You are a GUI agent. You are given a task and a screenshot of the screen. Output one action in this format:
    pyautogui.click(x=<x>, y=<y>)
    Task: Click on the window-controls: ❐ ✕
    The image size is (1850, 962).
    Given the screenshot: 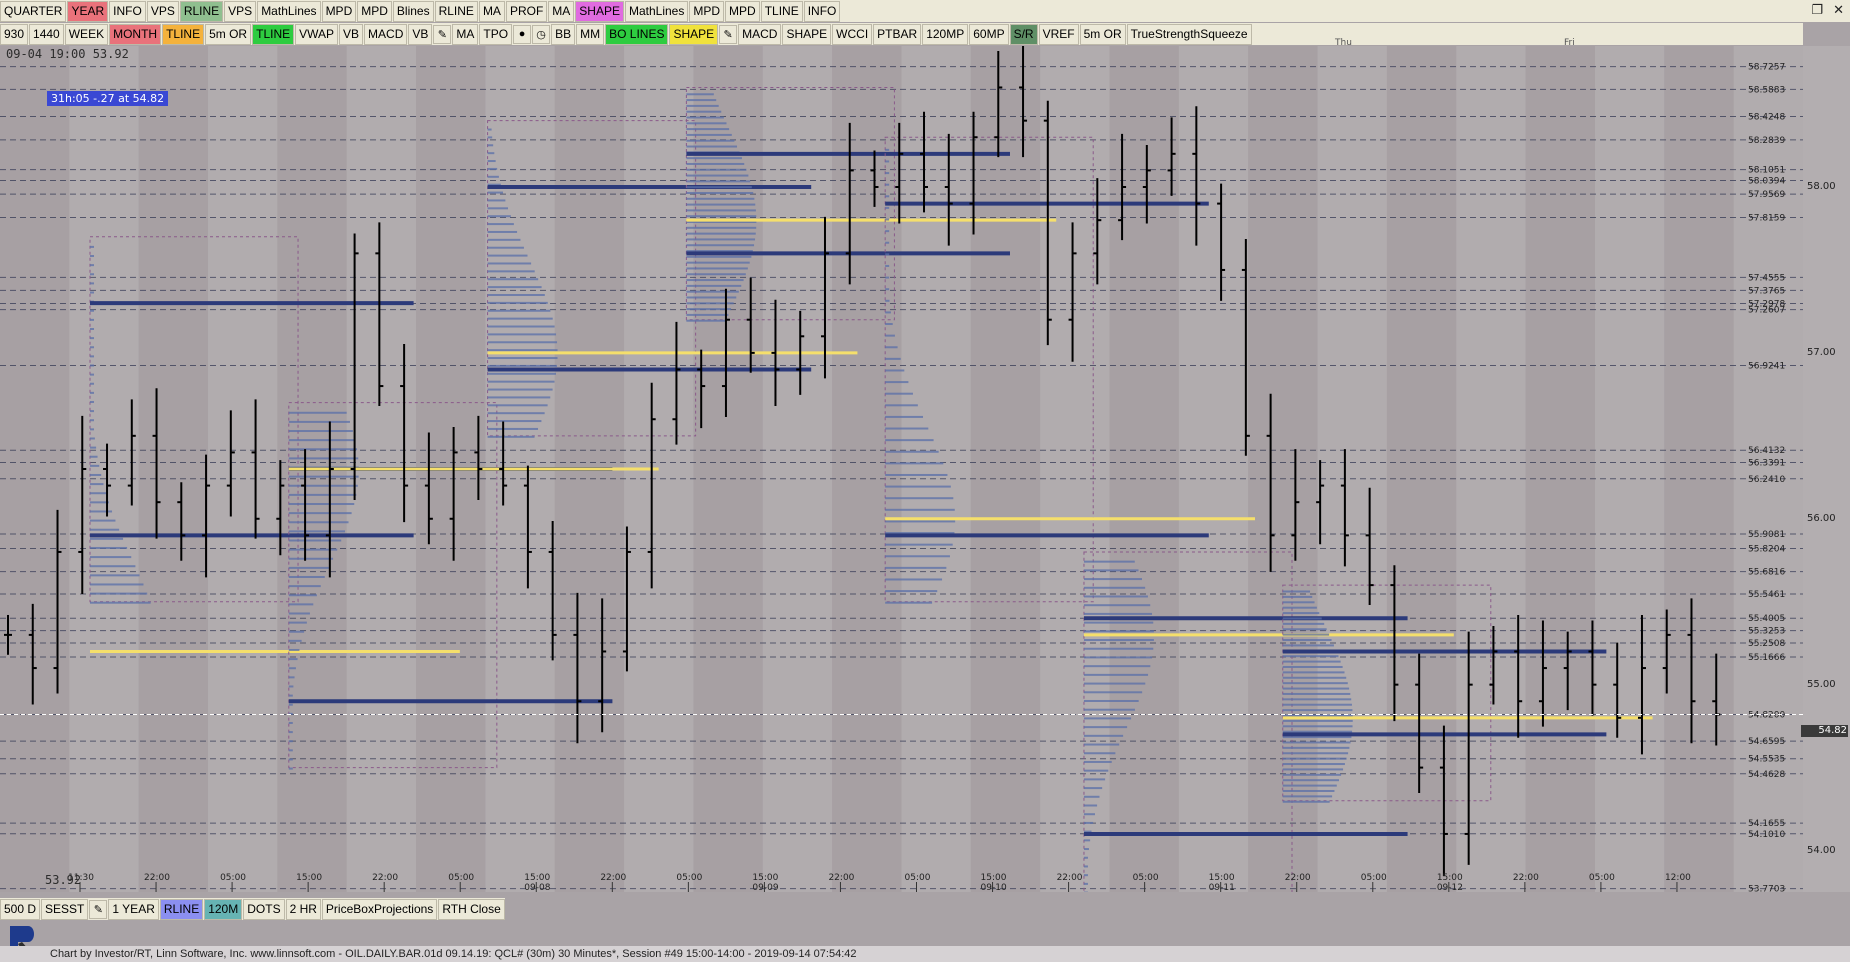 What is the action you would take?
    pyautogui.click(x=1827, y=10)
    